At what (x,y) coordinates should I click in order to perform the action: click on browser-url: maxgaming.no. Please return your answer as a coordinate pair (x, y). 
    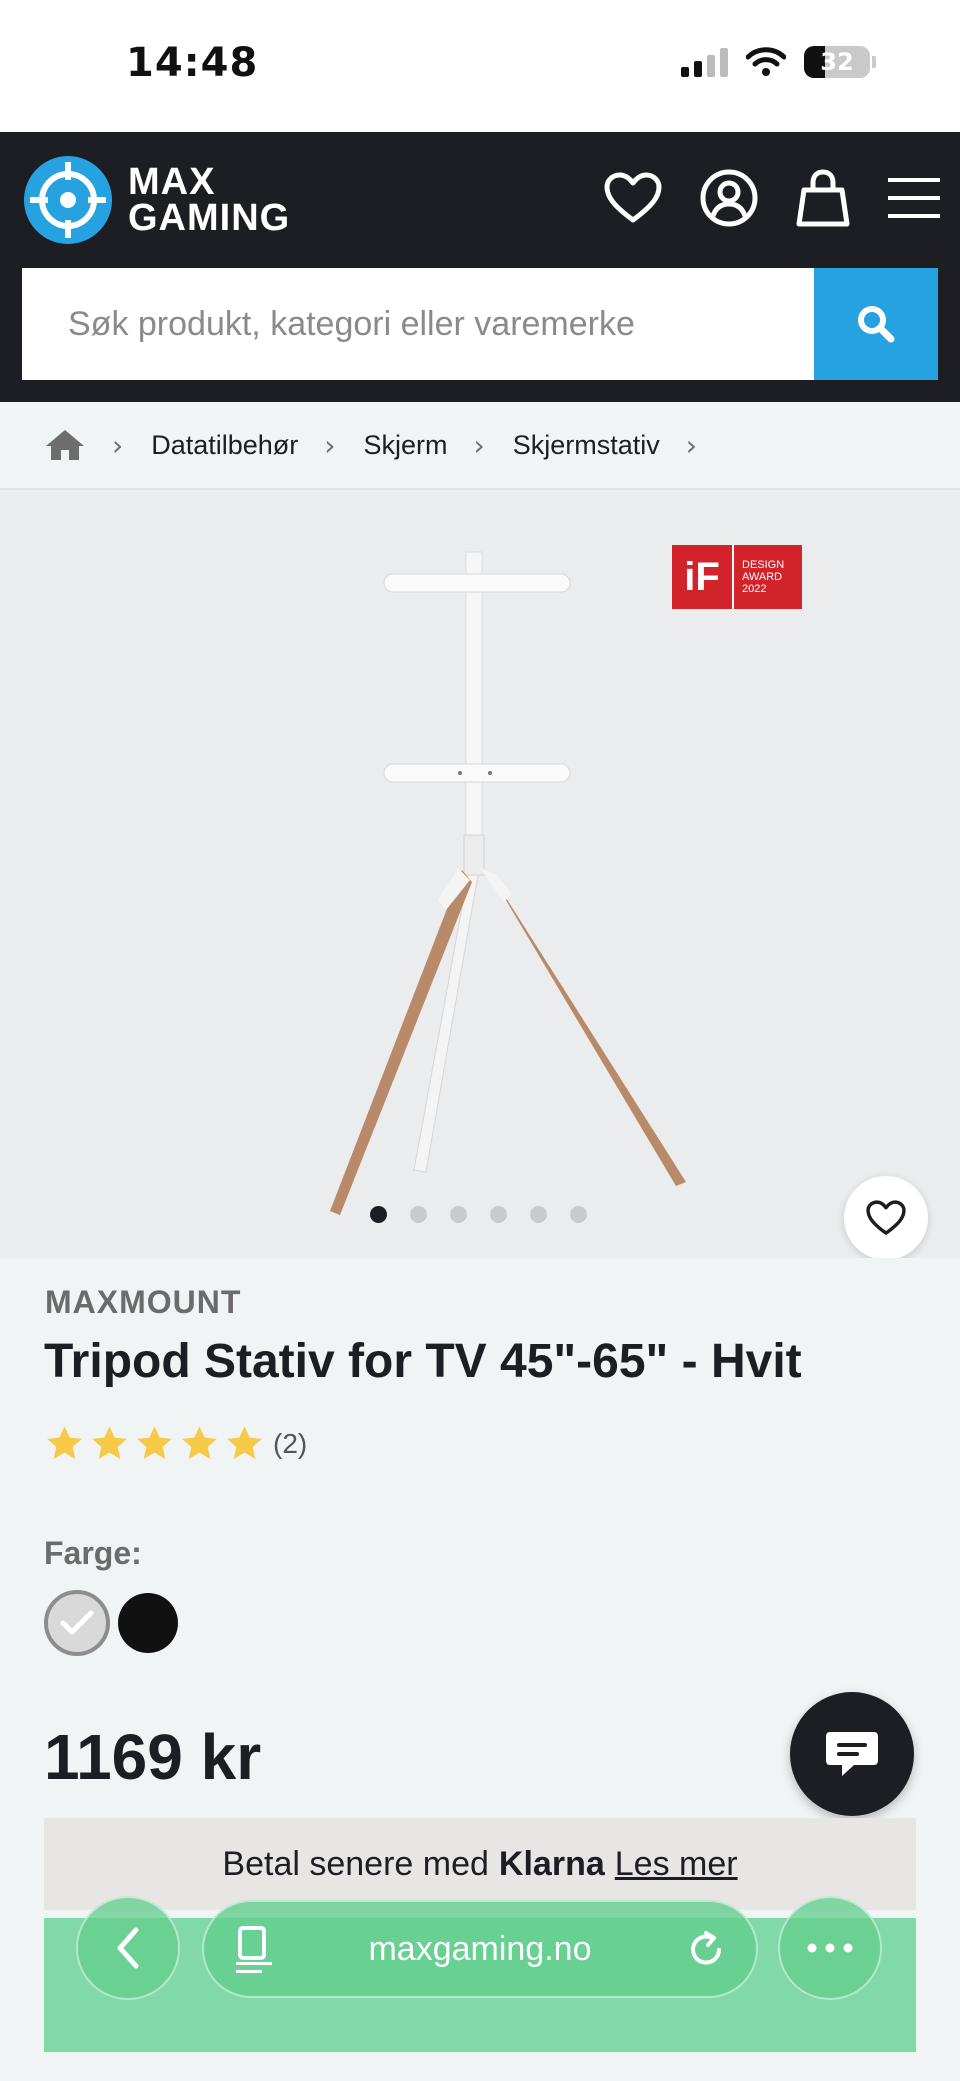
    Looking at the image, I should click on (480, 1948).